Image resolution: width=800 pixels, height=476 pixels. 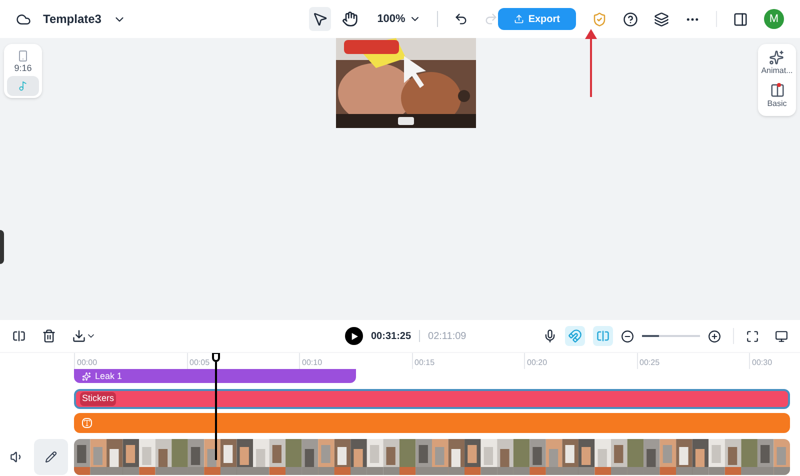 What do you see at coordinates (550, 336) in the screenshot?
I see `microphone-icon` at bounding box center [550, 336].